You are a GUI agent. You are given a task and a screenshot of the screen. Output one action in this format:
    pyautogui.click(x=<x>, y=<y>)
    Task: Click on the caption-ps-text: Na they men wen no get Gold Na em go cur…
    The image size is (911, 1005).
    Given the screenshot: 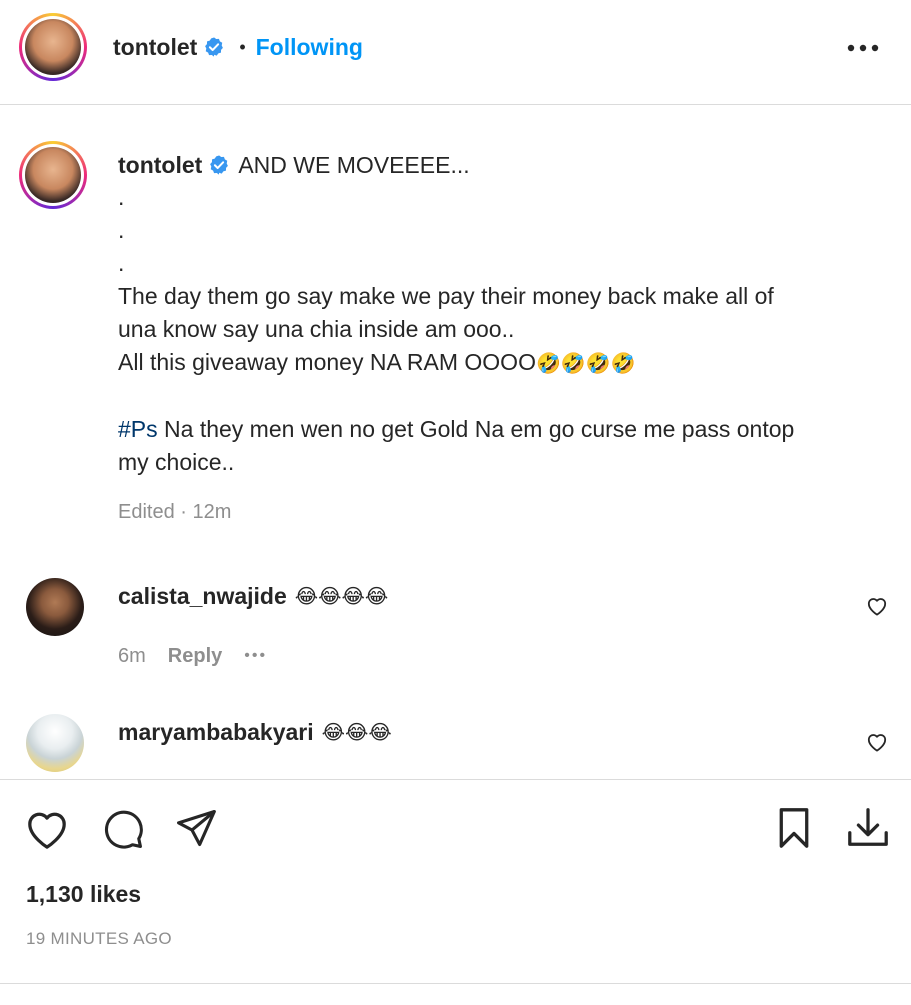 What is the action you would take?
    pyautogui.click(x=476, y=429)
    